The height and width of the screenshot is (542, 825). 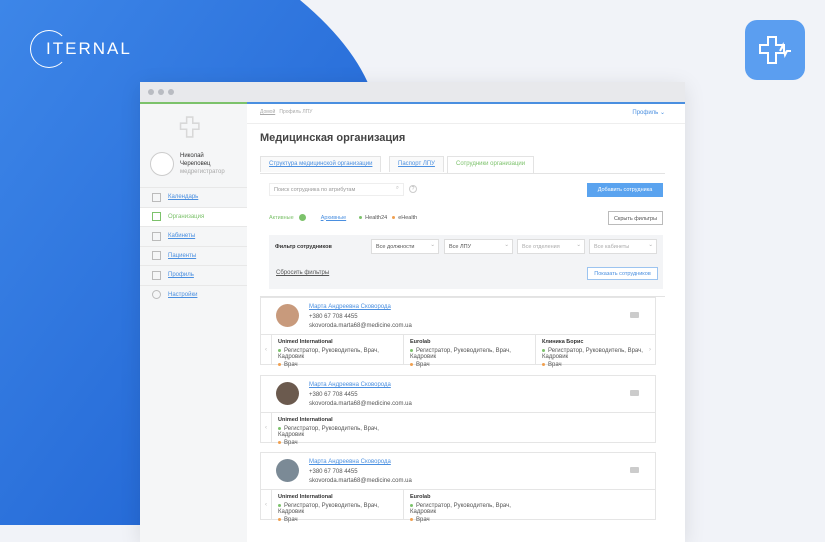 I want to click on user-card: Николай Череповец медрегистратор, so click(x=187, y=164).